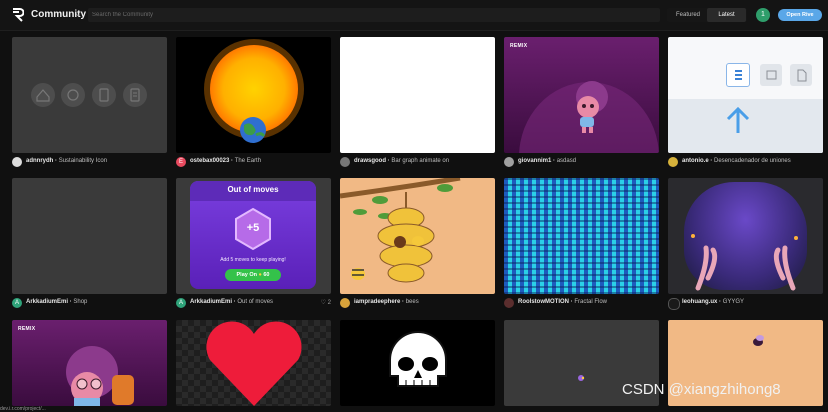 Image resolution: width=828 pixels, height=412 pixels. Describe the element at coordinates (547, 161) in the screenshot. I see `author-name: giovannim1 · asdasd` at that location.